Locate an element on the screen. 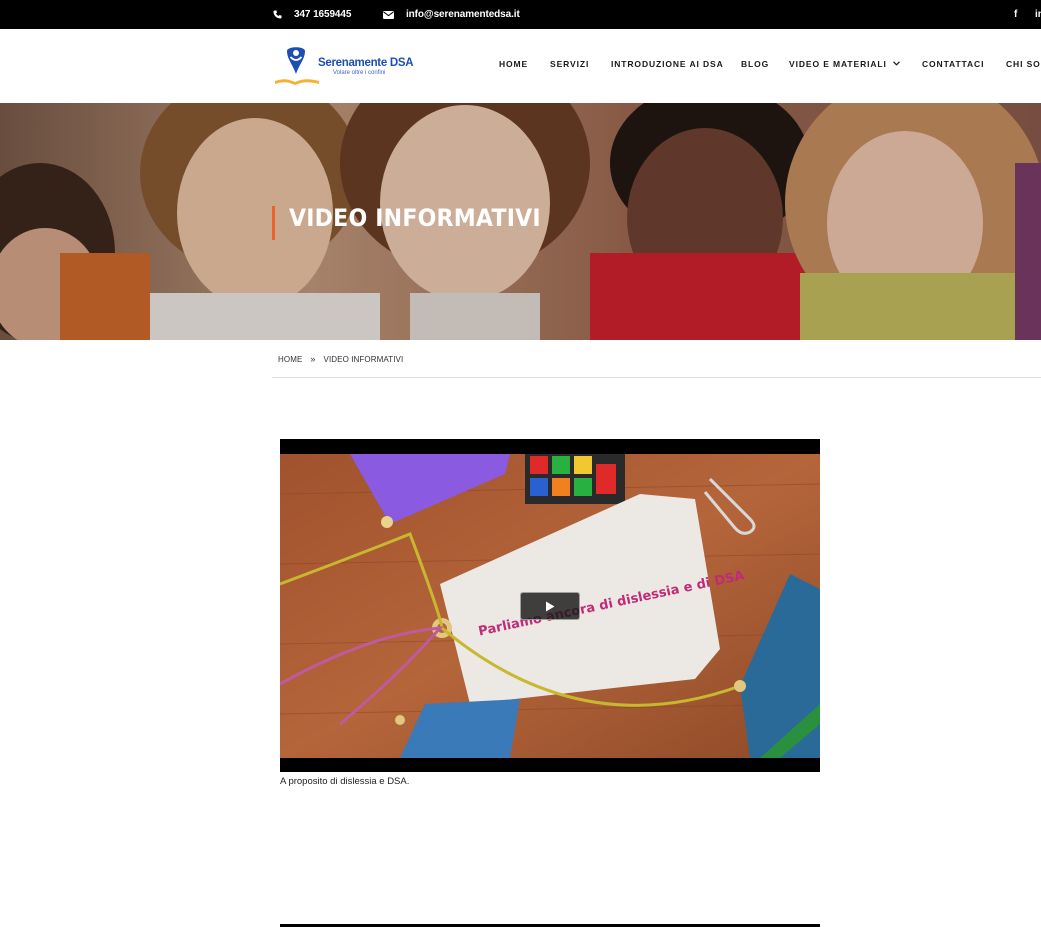 This screenshot has height=927, width=1041. play-button is located at coordinates (550, 606).